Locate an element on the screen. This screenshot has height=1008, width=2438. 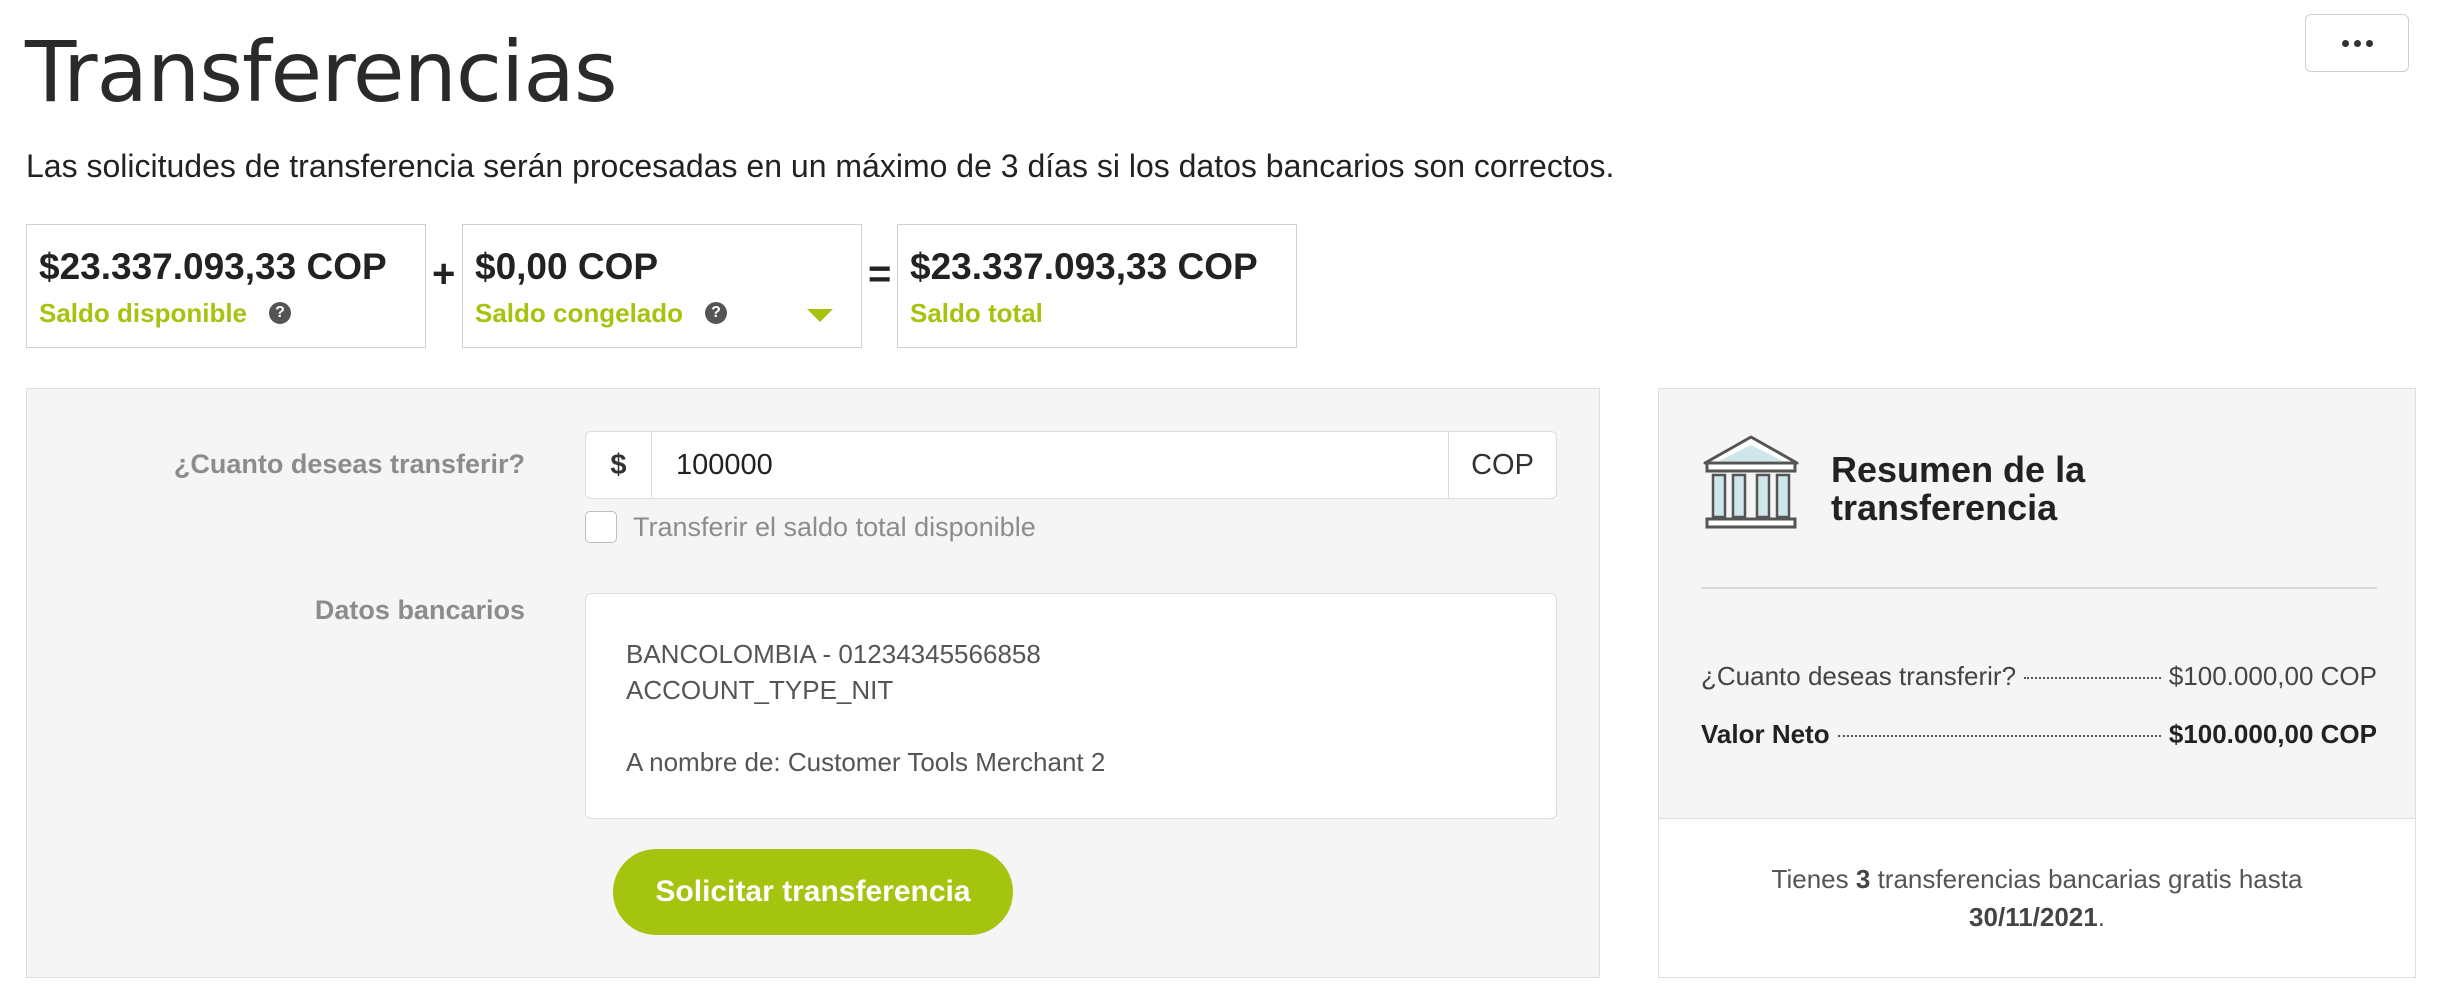
available-balance-label-row: Saldo disponible ? is located at coordinates (226, 313).